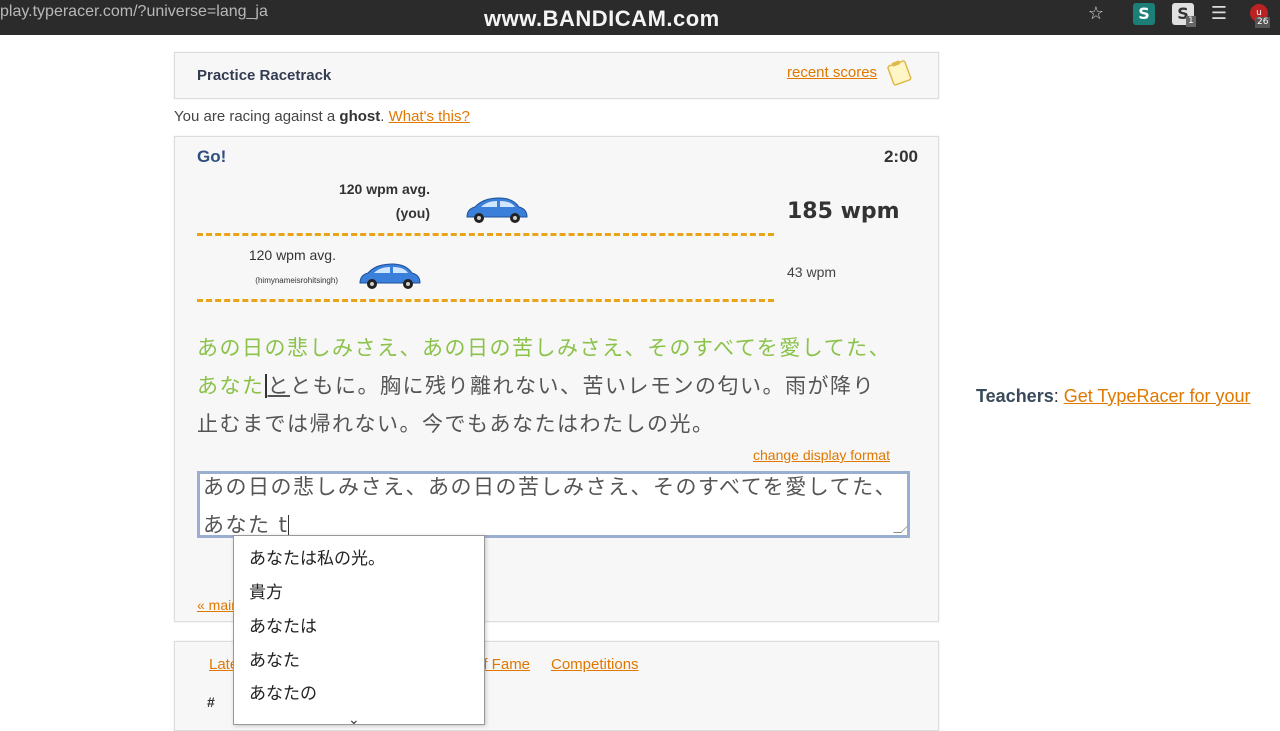 Image resolution: width=1280 pixels, height=731 pixels. I want to click on ime-candidate: 貴方, so click(266, 590).